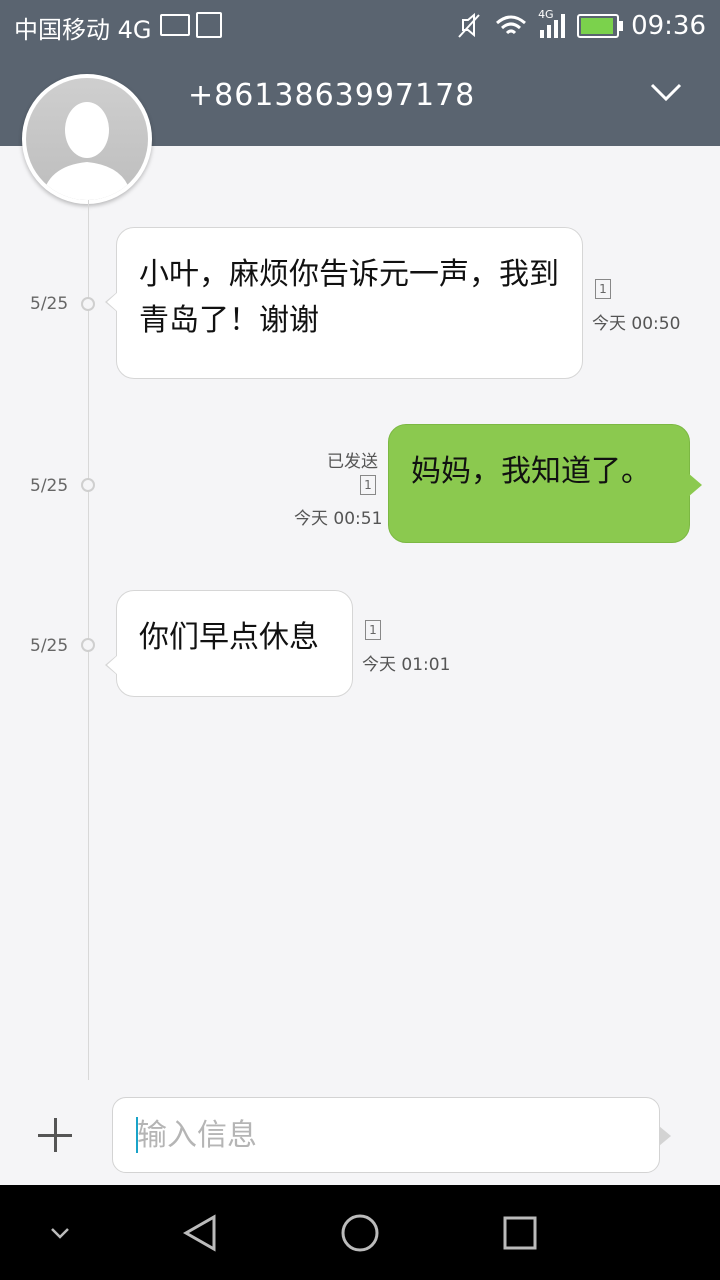 This screenshot has width=720, height=1280. I want to click on message-time: 今天 00:51, so click(338, 519).